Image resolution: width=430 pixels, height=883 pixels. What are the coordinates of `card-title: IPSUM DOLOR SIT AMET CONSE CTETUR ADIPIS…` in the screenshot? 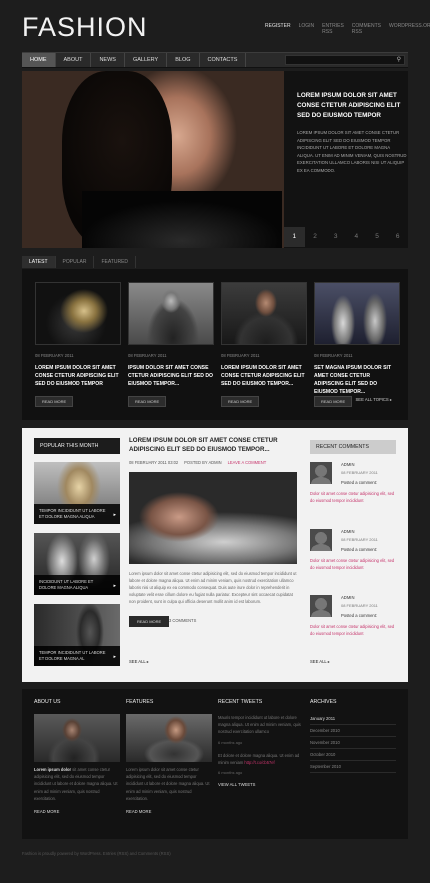 It's located at (171, 377).